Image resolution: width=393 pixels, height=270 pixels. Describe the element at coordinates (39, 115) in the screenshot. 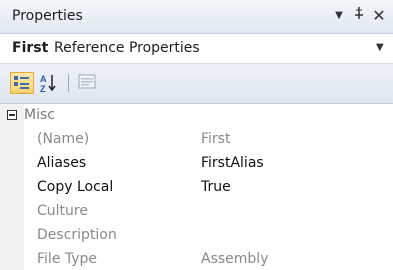

I see `category-label: Misc` at that location.